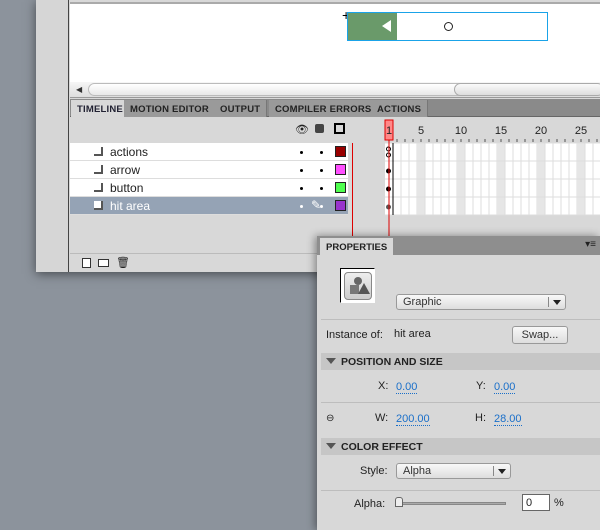 The image size is (600, 530). I want to click on button-symbol, so click(447, 26).